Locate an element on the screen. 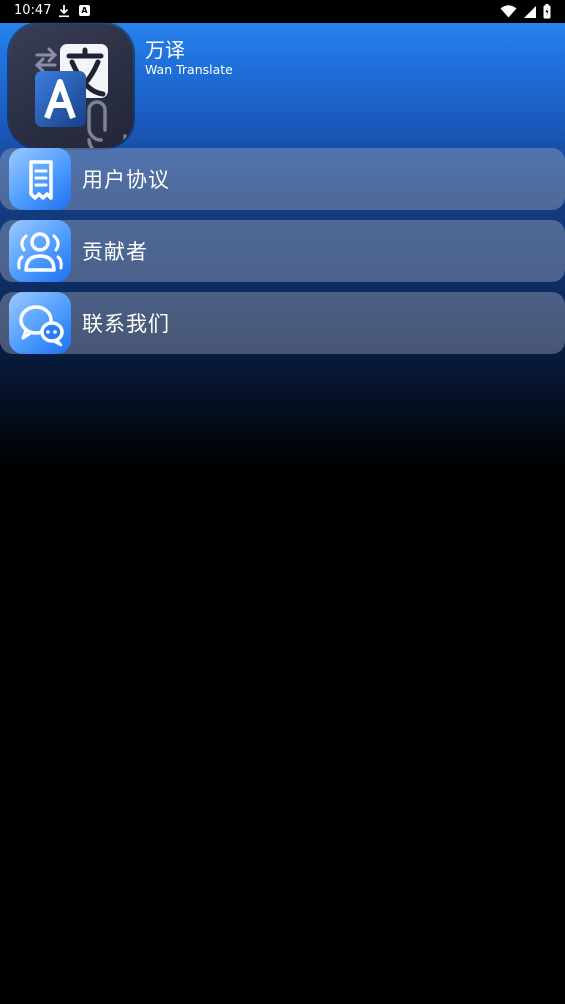 The width and height of the screenshot is (565, 1004). app-logo is located at coordinates (71, 86).